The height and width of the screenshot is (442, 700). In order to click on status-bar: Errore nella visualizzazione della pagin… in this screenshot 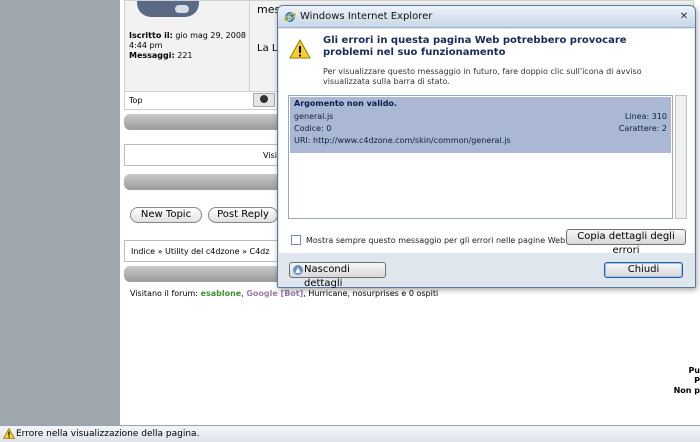, I will do `click(350, 433)`.